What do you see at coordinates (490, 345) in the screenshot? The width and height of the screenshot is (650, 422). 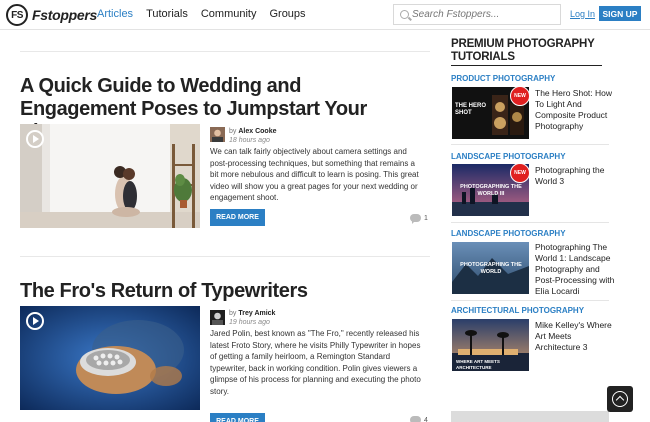 I see `sidebar-thumbnail: WHERE ART MEETS ARCHITECTURE` at bounding box center [490, 345].